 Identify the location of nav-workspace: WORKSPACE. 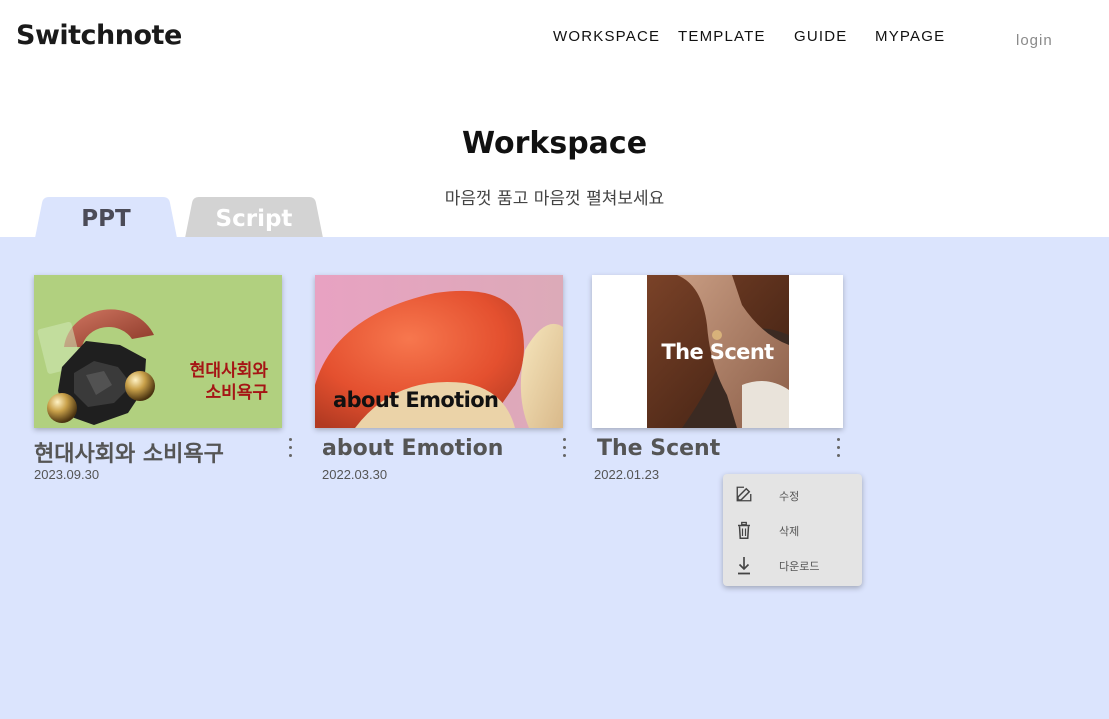
(606, 36).